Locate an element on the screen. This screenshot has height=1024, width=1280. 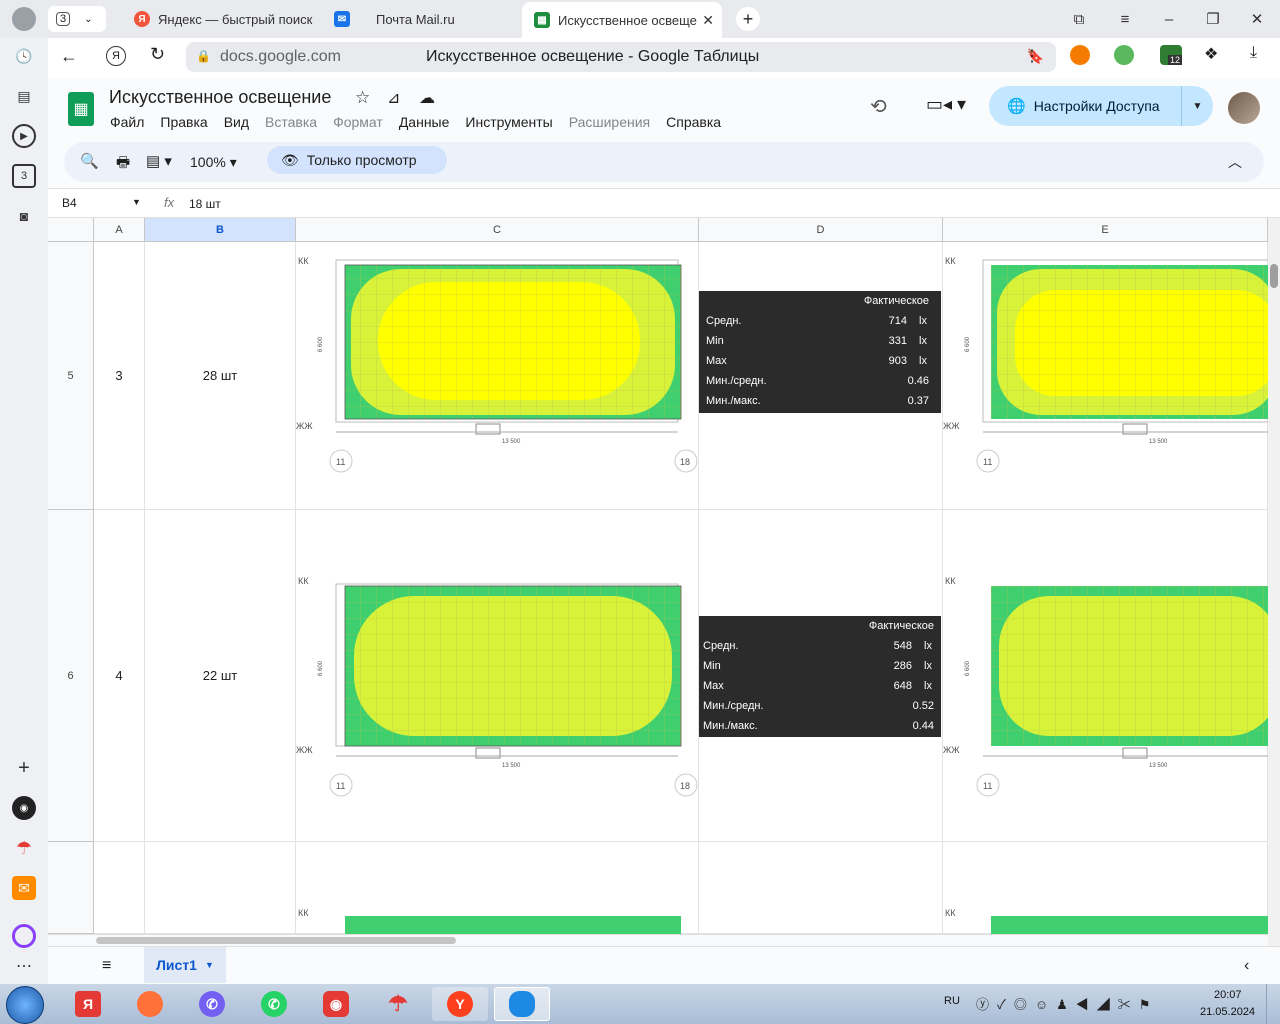
tray-icons: ⓨ✓◎☺♟◀◢✂⚑ is located at coordinates (1067, 1003).